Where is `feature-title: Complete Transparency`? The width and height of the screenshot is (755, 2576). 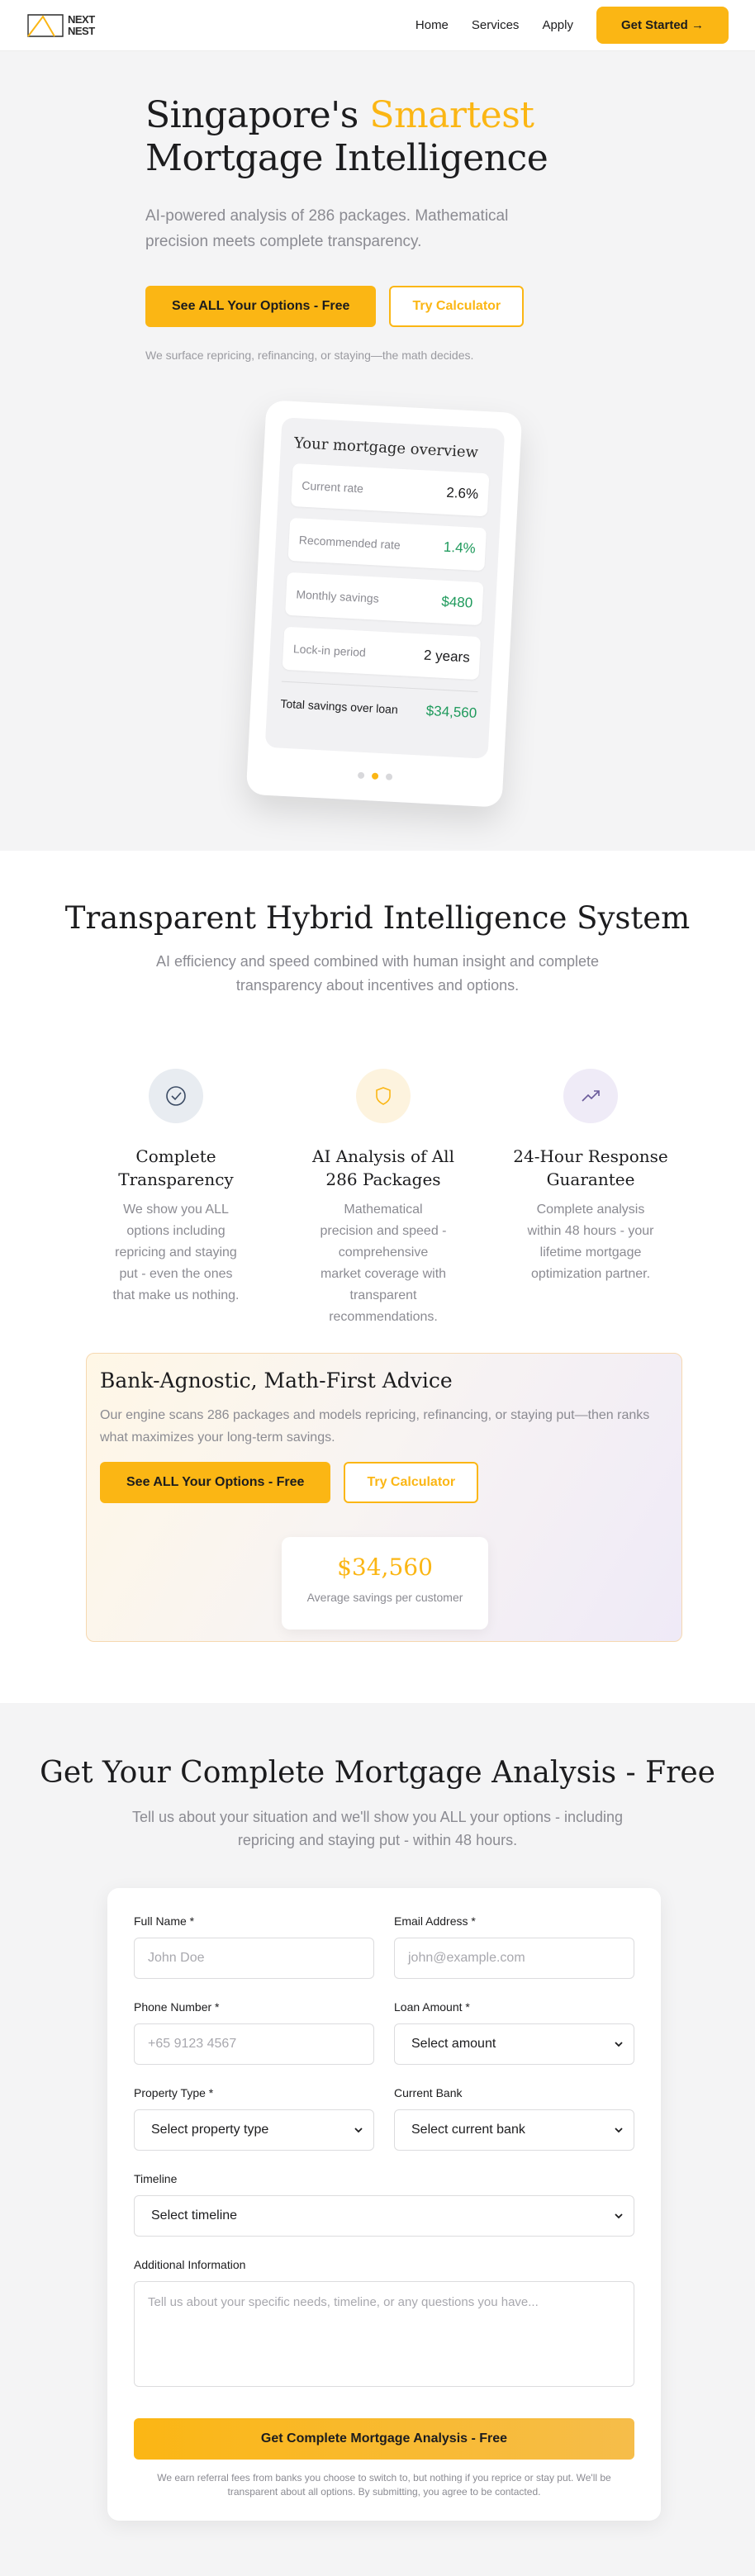 feature-title: Complete Transparency is located at coordinates (176, 1167).